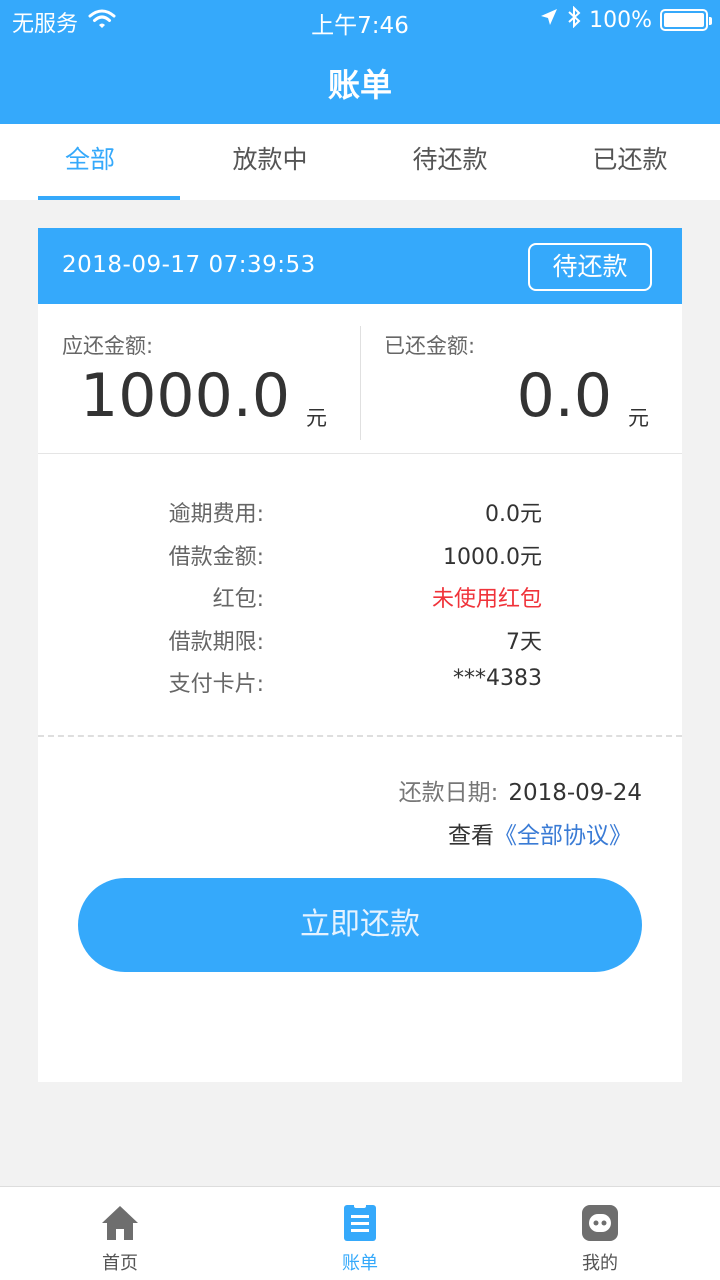 The width and height of the screenshot is (720, 1280). I want to click on profile-icon, so click(600, 1223).